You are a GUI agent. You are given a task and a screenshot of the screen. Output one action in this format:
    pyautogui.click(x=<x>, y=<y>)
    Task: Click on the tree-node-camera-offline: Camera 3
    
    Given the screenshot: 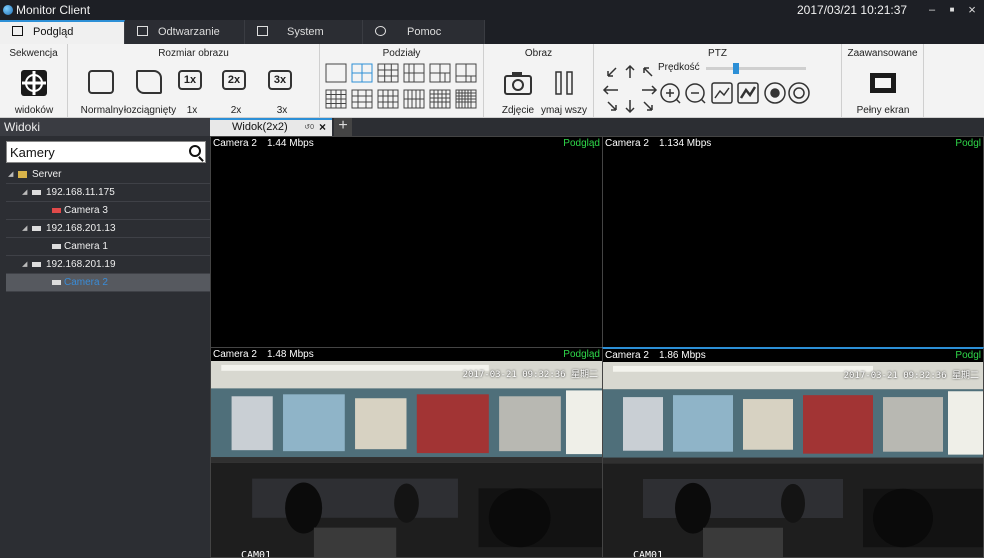 What is the action you would take?
    pyautogui.click(x=108, y=211)
    